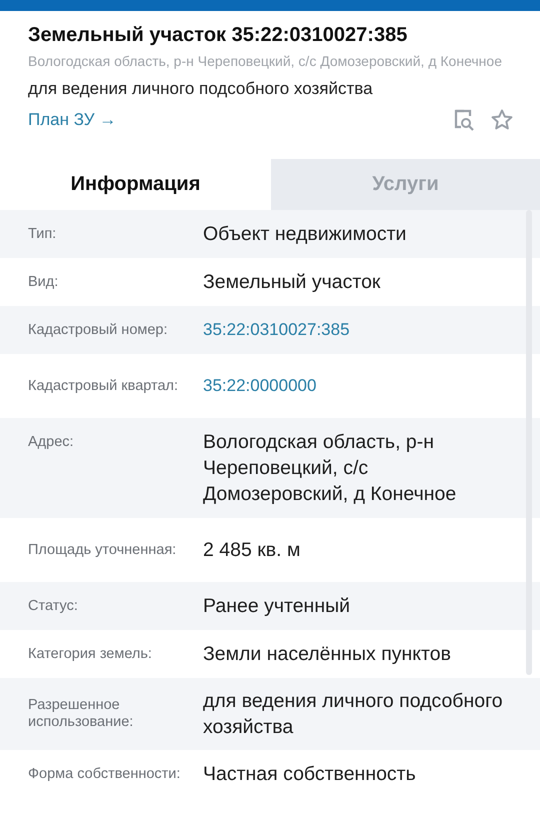  Describe the element at coordinates (277, 606) in the screenshot. I see `field-value: Ранее учтенный` at that location.